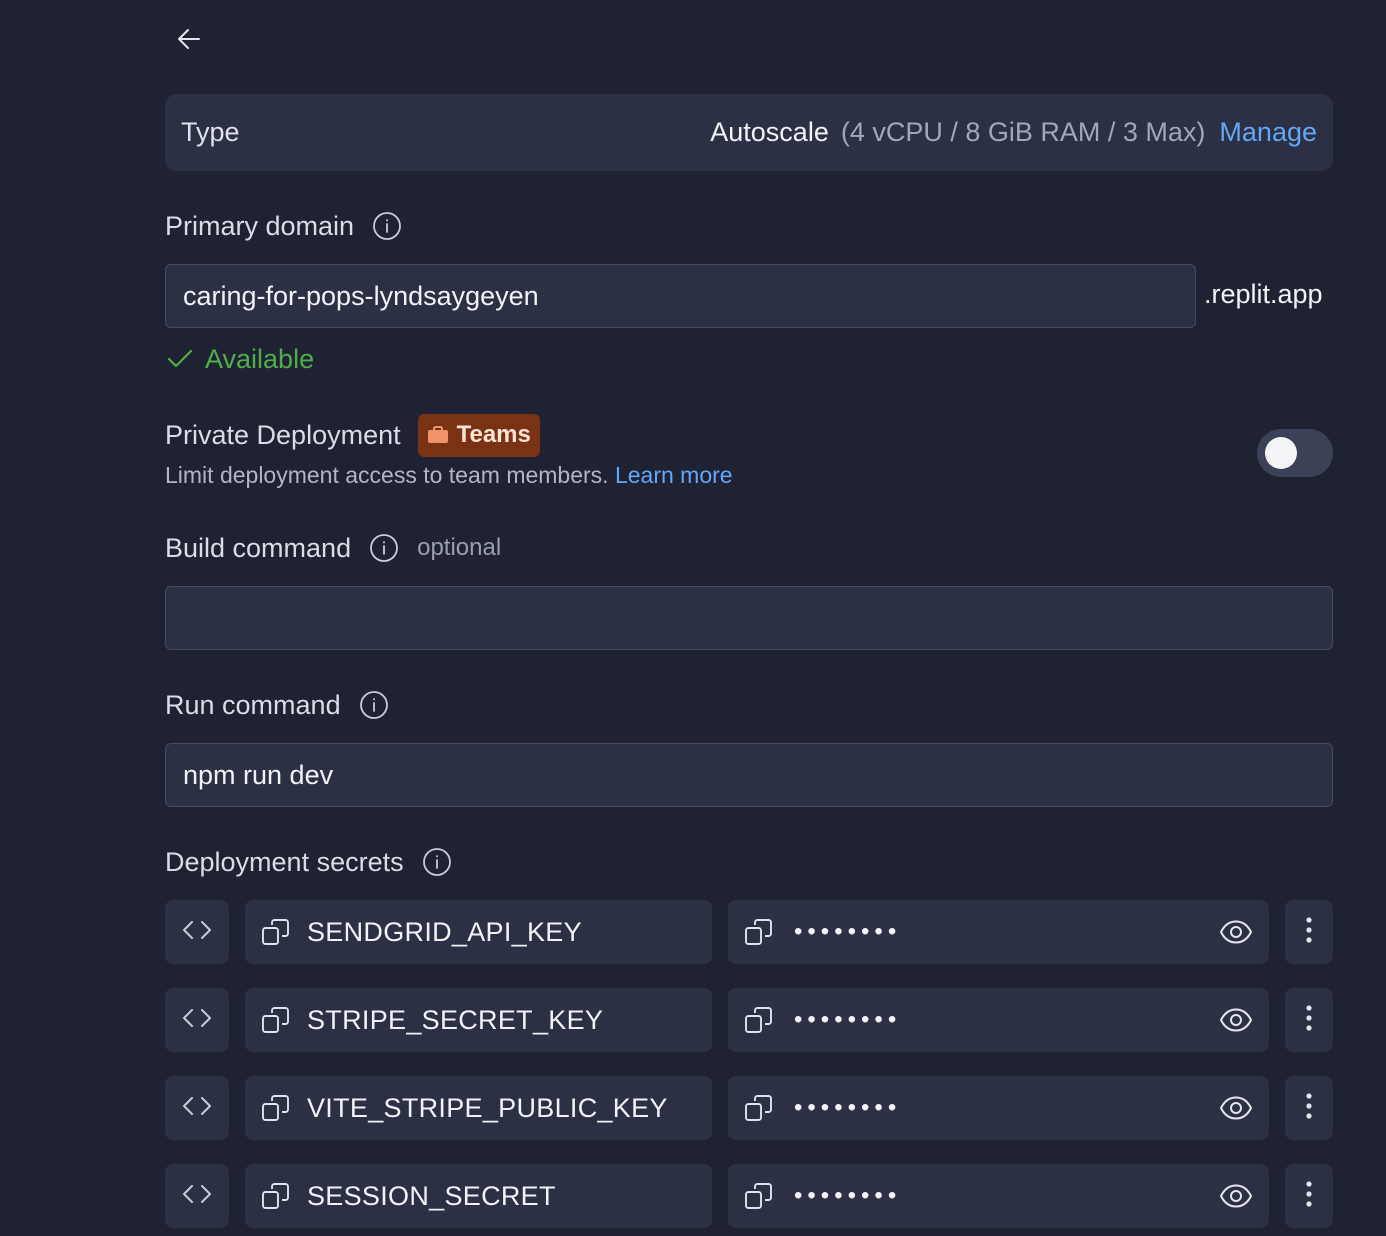 Image resolution: width=1386 pixels, height=1236 pixels. I want to click on secret-key-name: VITE_STRIPE_PUBLIC_KEY, so click(487, 1107).